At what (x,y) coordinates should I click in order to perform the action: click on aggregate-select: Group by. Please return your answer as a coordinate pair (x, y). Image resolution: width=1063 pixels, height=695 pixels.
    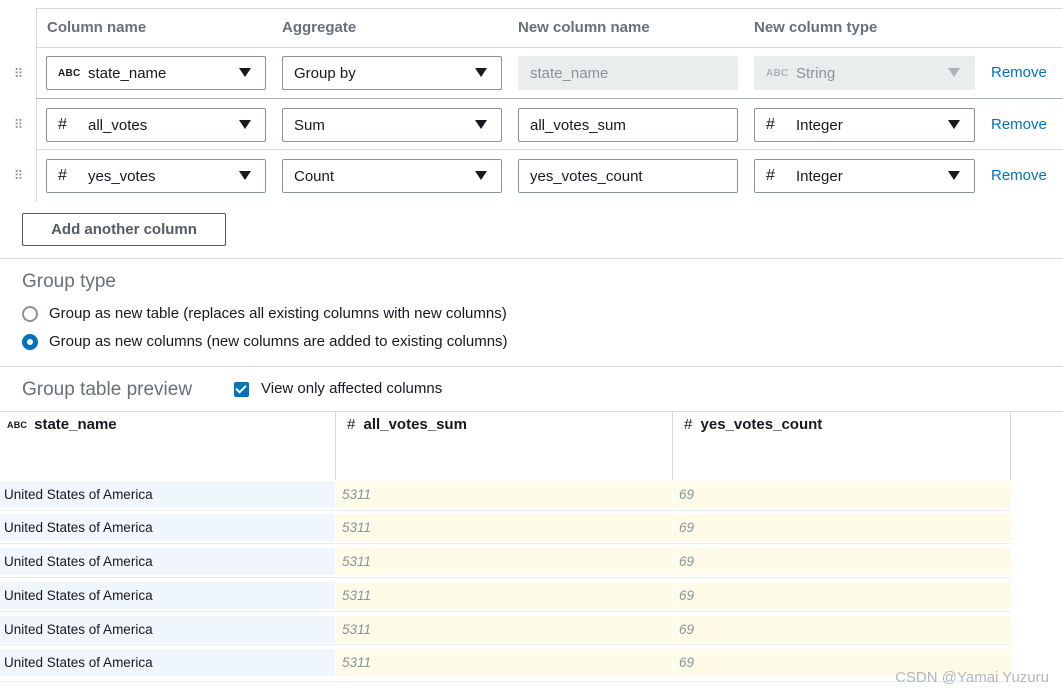
    Looking at the image, I should click on (392, 73).